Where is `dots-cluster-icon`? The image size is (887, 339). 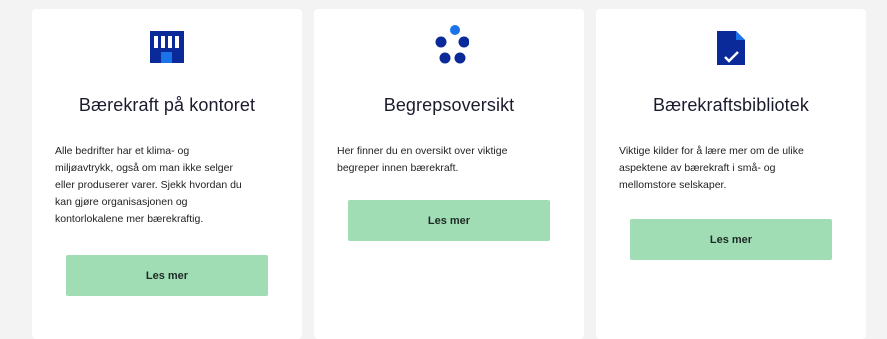 dots-cluster-icon is located at coordinates (449, 42).